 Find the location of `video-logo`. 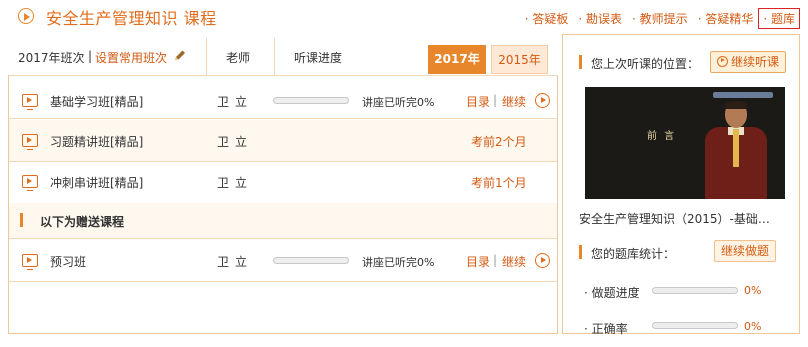

video-logo is located at coordinates (743, 95).